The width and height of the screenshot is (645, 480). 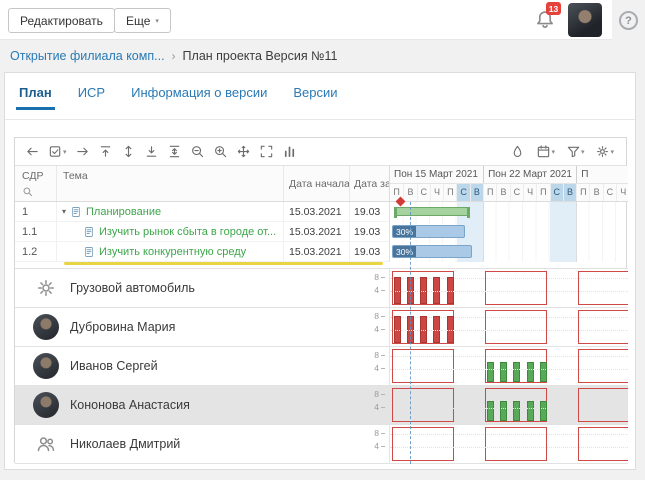 What do you see at coordinates (123, 327) in the screenshot?
I see `resource-name: Дубровина Мария` at bounding box center [123, 327].